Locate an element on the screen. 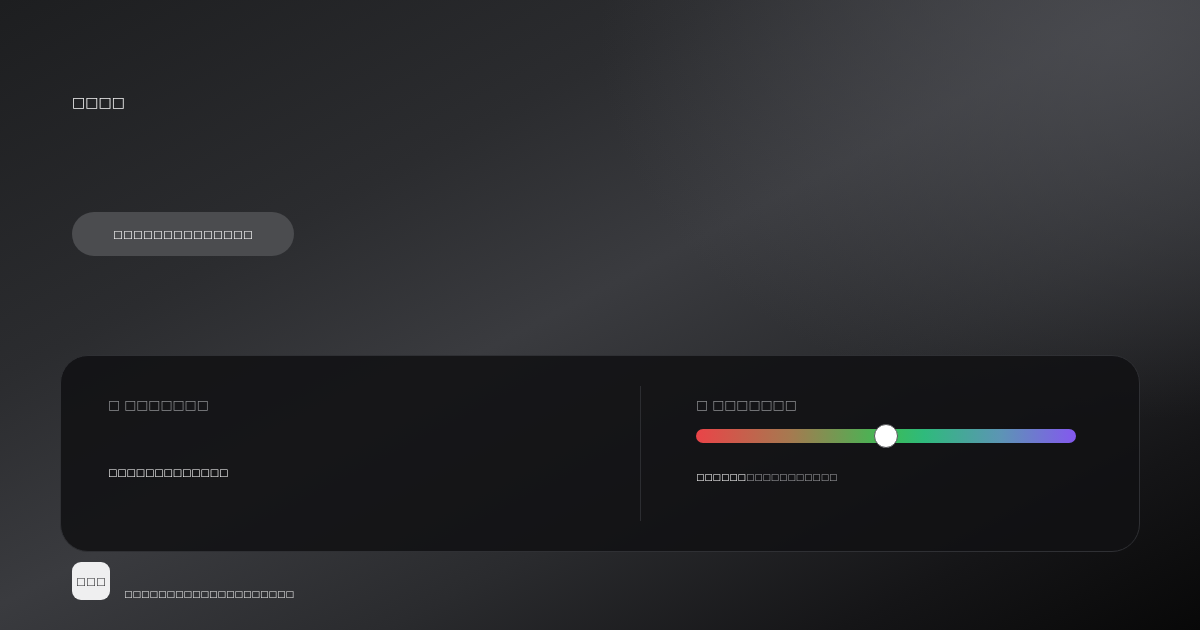  slider-thumb is located at coordinates (886, 436).